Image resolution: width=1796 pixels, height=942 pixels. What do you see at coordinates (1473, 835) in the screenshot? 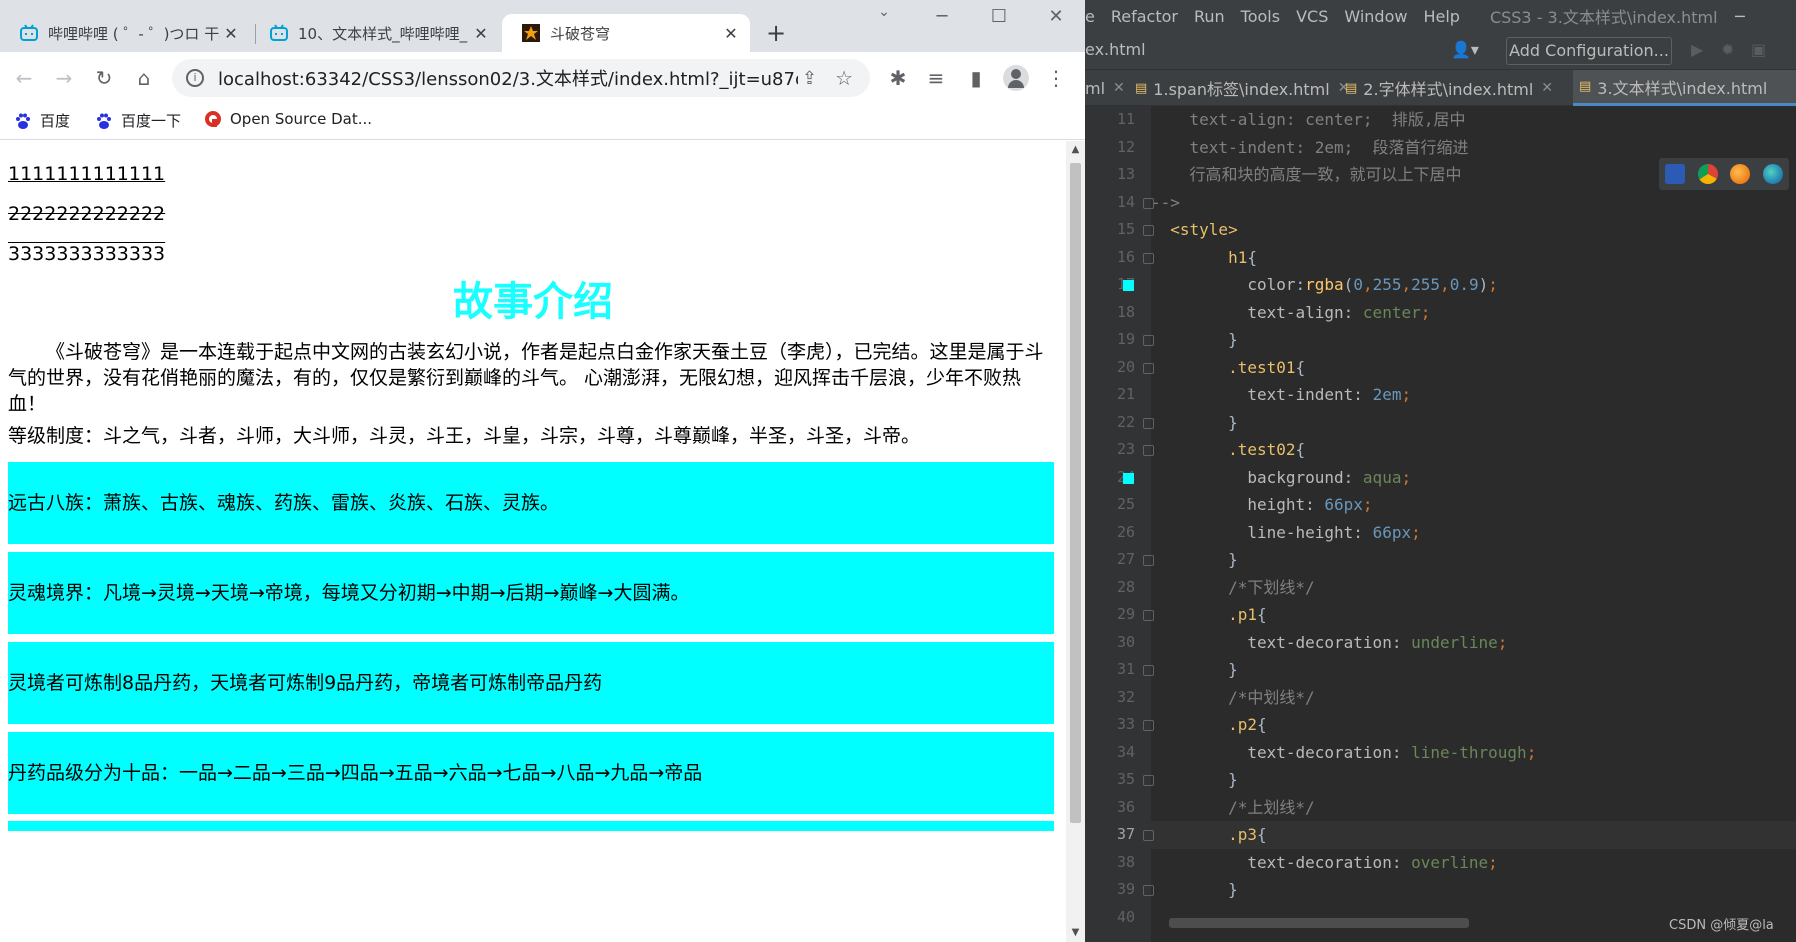
I see `code-line: .p3{` at bounding box center [1473, 835].